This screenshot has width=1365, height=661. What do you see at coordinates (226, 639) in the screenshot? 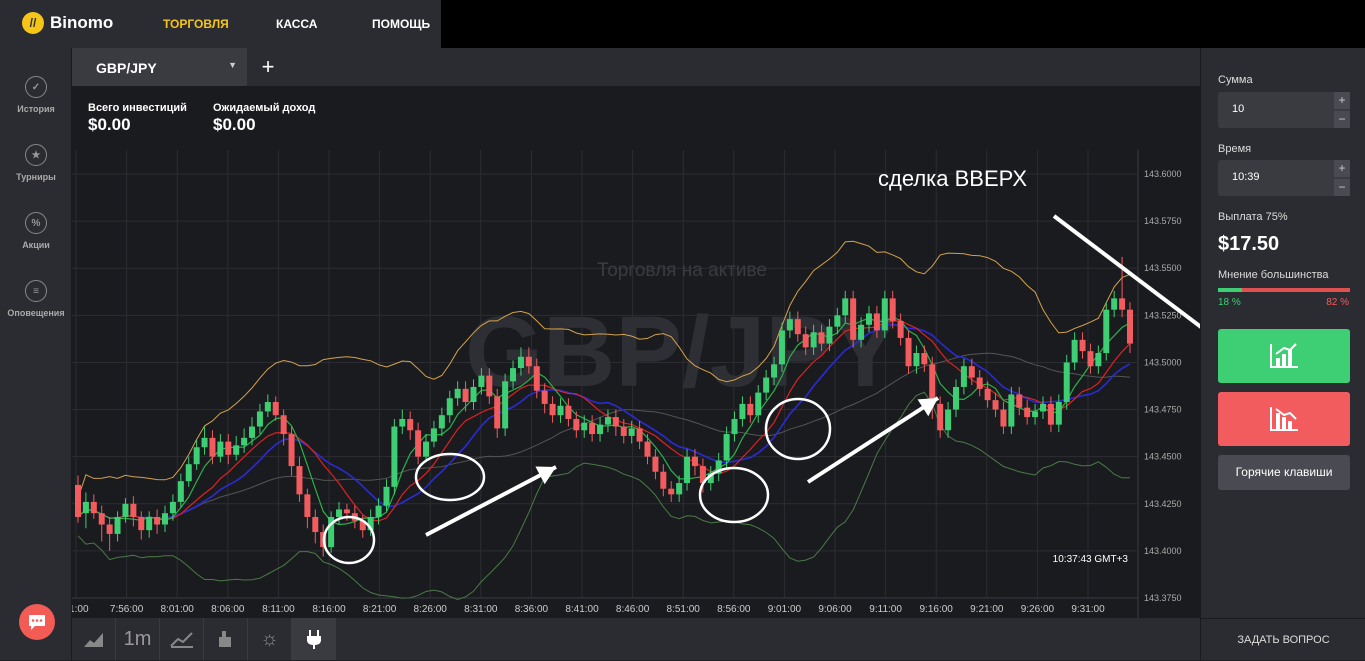
I see `drawing-tools-icon` at bounding box center [226, 639].